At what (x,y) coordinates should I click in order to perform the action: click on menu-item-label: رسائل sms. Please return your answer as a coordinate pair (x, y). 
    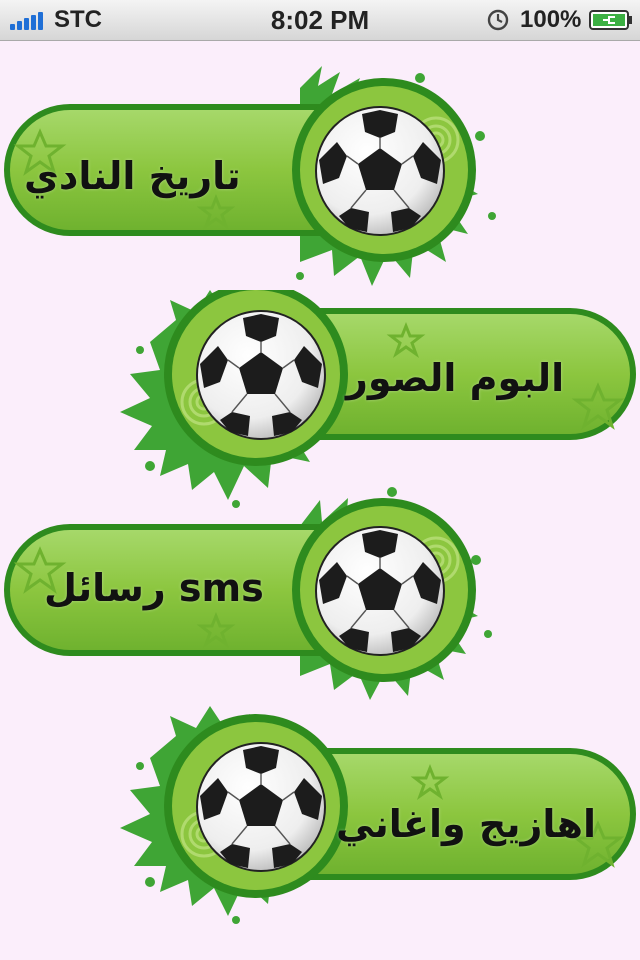
    Looking at the image, I should click on (154, 588).